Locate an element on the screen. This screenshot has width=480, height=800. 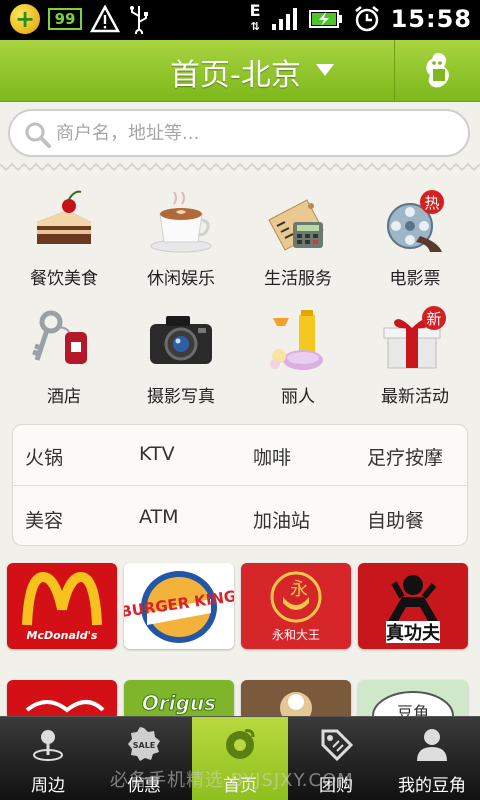
city-selector: 首页-北京 is located at coordinates (235, 72).